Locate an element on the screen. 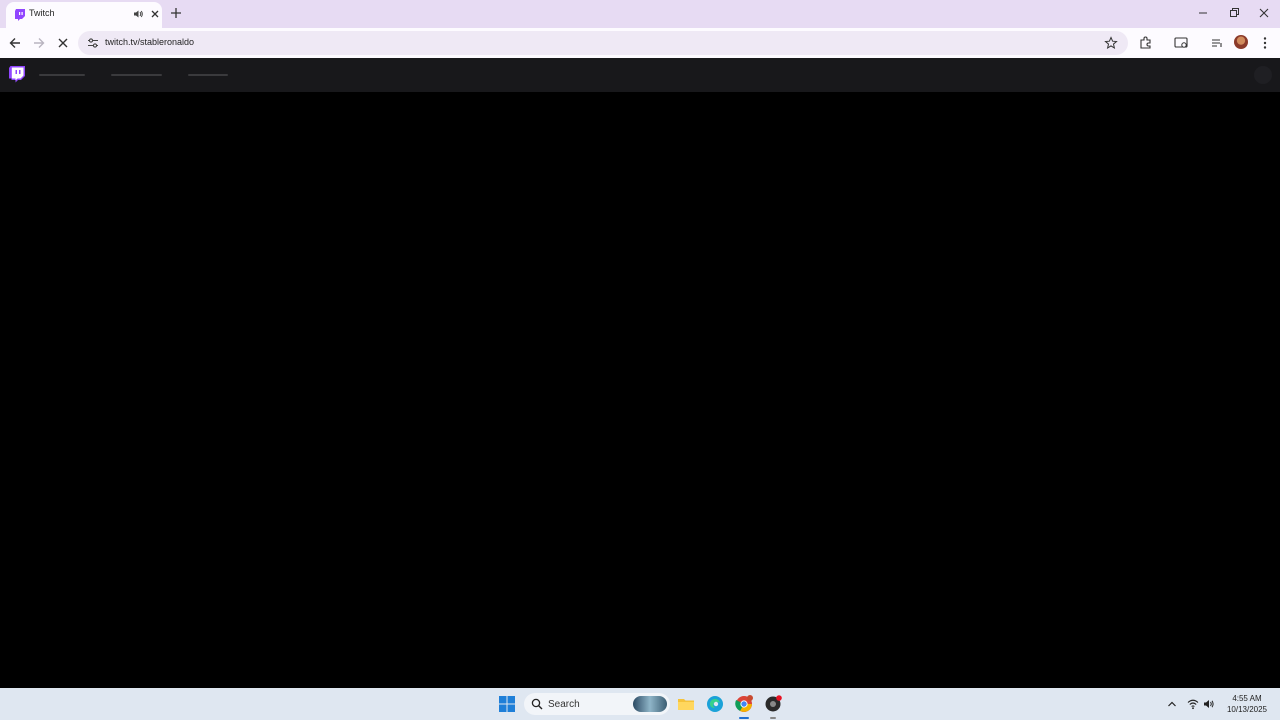  app-running-indicator is located at coordinates (773, 718).